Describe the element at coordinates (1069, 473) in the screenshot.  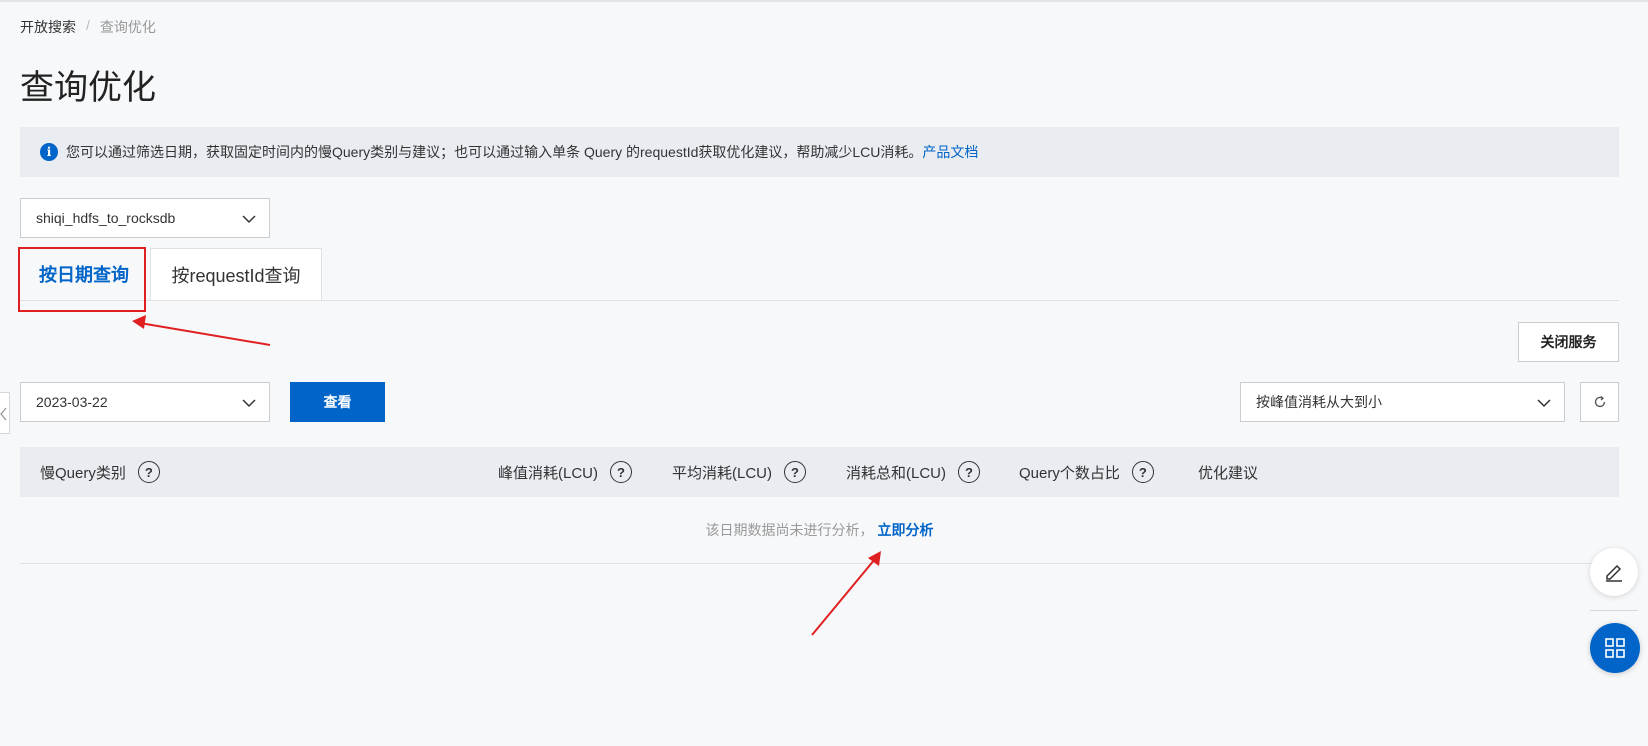
I see `column-label: Query个数占比` at that location.